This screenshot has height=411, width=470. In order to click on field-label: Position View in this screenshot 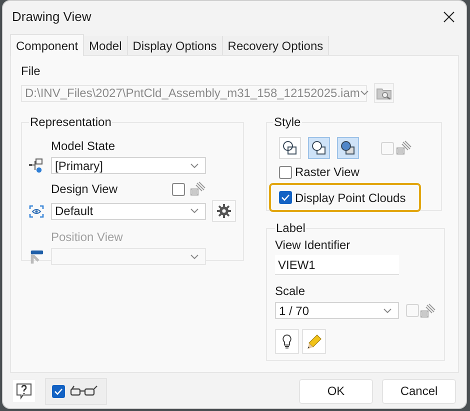, I will do `click(87, 237)`.